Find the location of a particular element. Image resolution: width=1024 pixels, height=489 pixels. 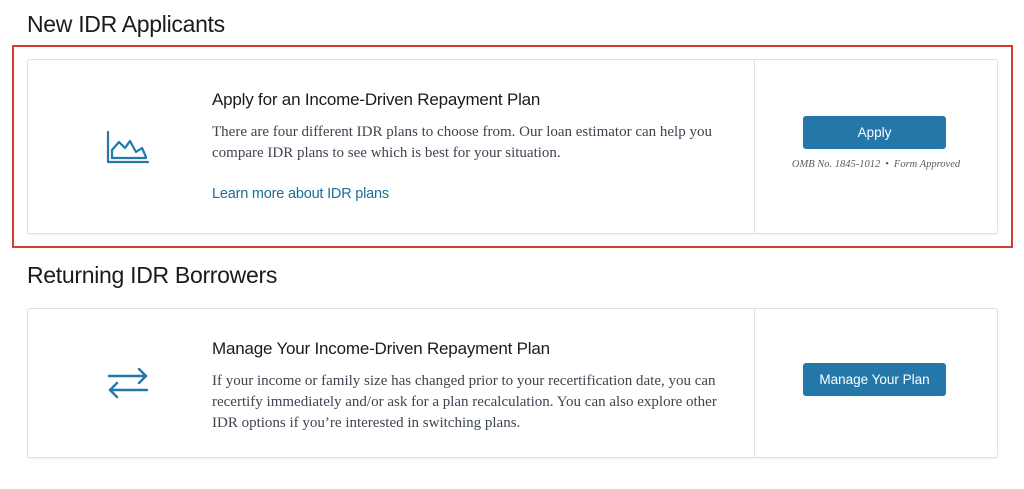

omb-note: OMB No. 1845-1012 • Form Approved is located at coordinates (876, 164).